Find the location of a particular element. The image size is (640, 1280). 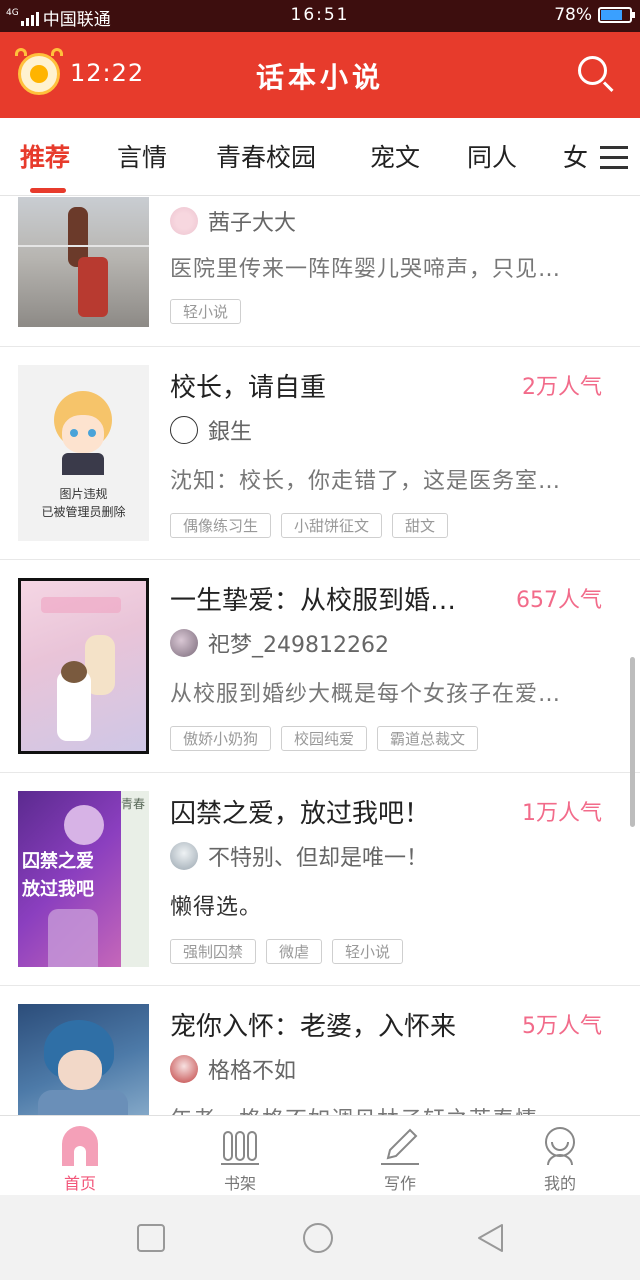

nav-profile: 我的 is located at coordinates (560, 1156).